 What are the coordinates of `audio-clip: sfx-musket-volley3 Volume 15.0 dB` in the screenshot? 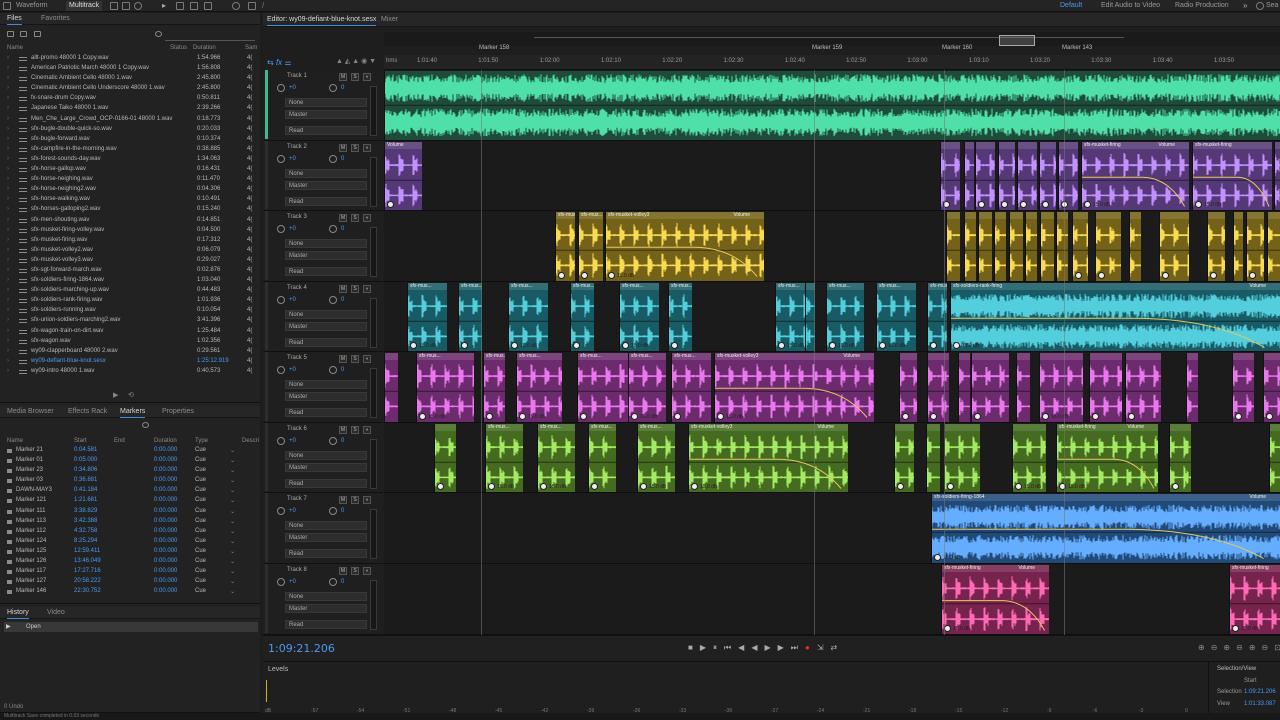 It's located at (794, 387).